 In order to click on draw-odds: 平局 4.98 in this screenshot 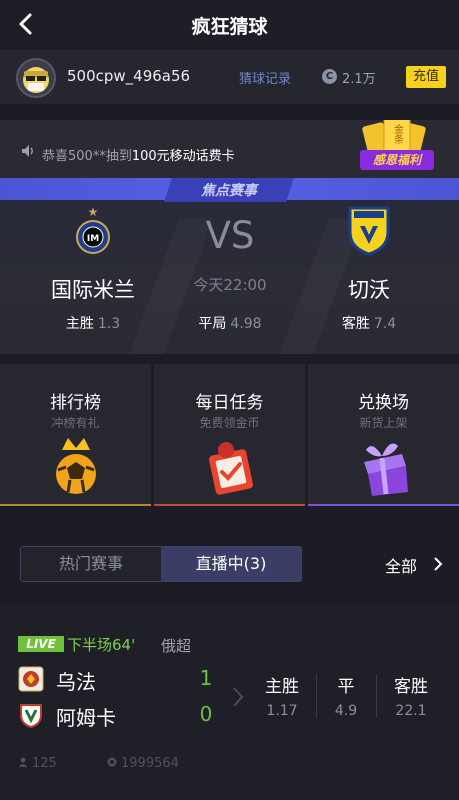, I will do `click(230, 323)`.